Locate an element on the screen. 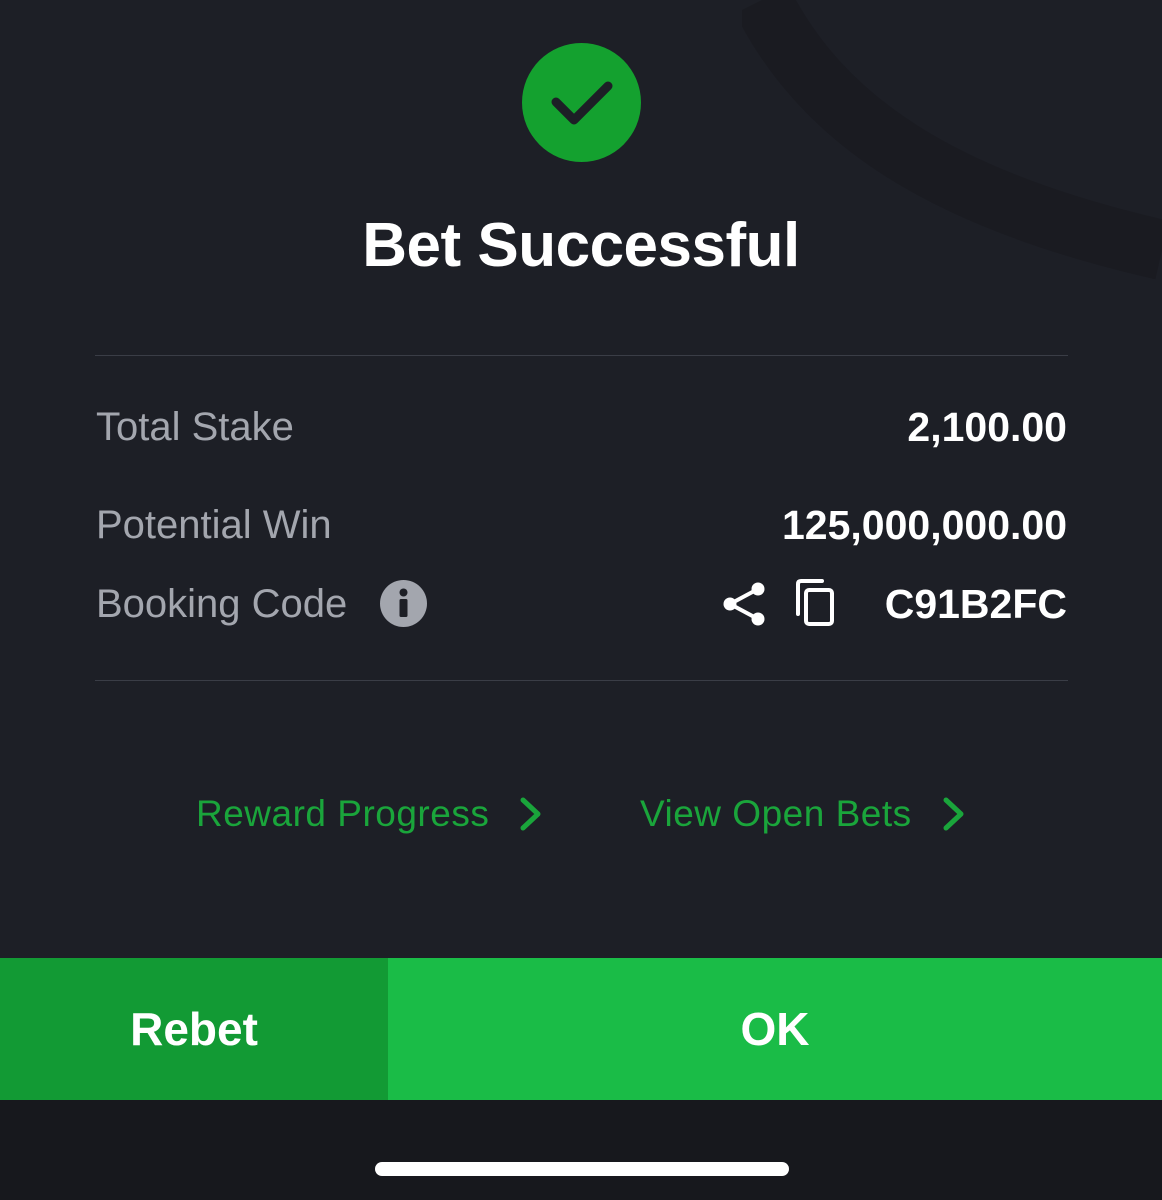  reward-progress-label: Reward Progress is located at coordinates (343, 813).